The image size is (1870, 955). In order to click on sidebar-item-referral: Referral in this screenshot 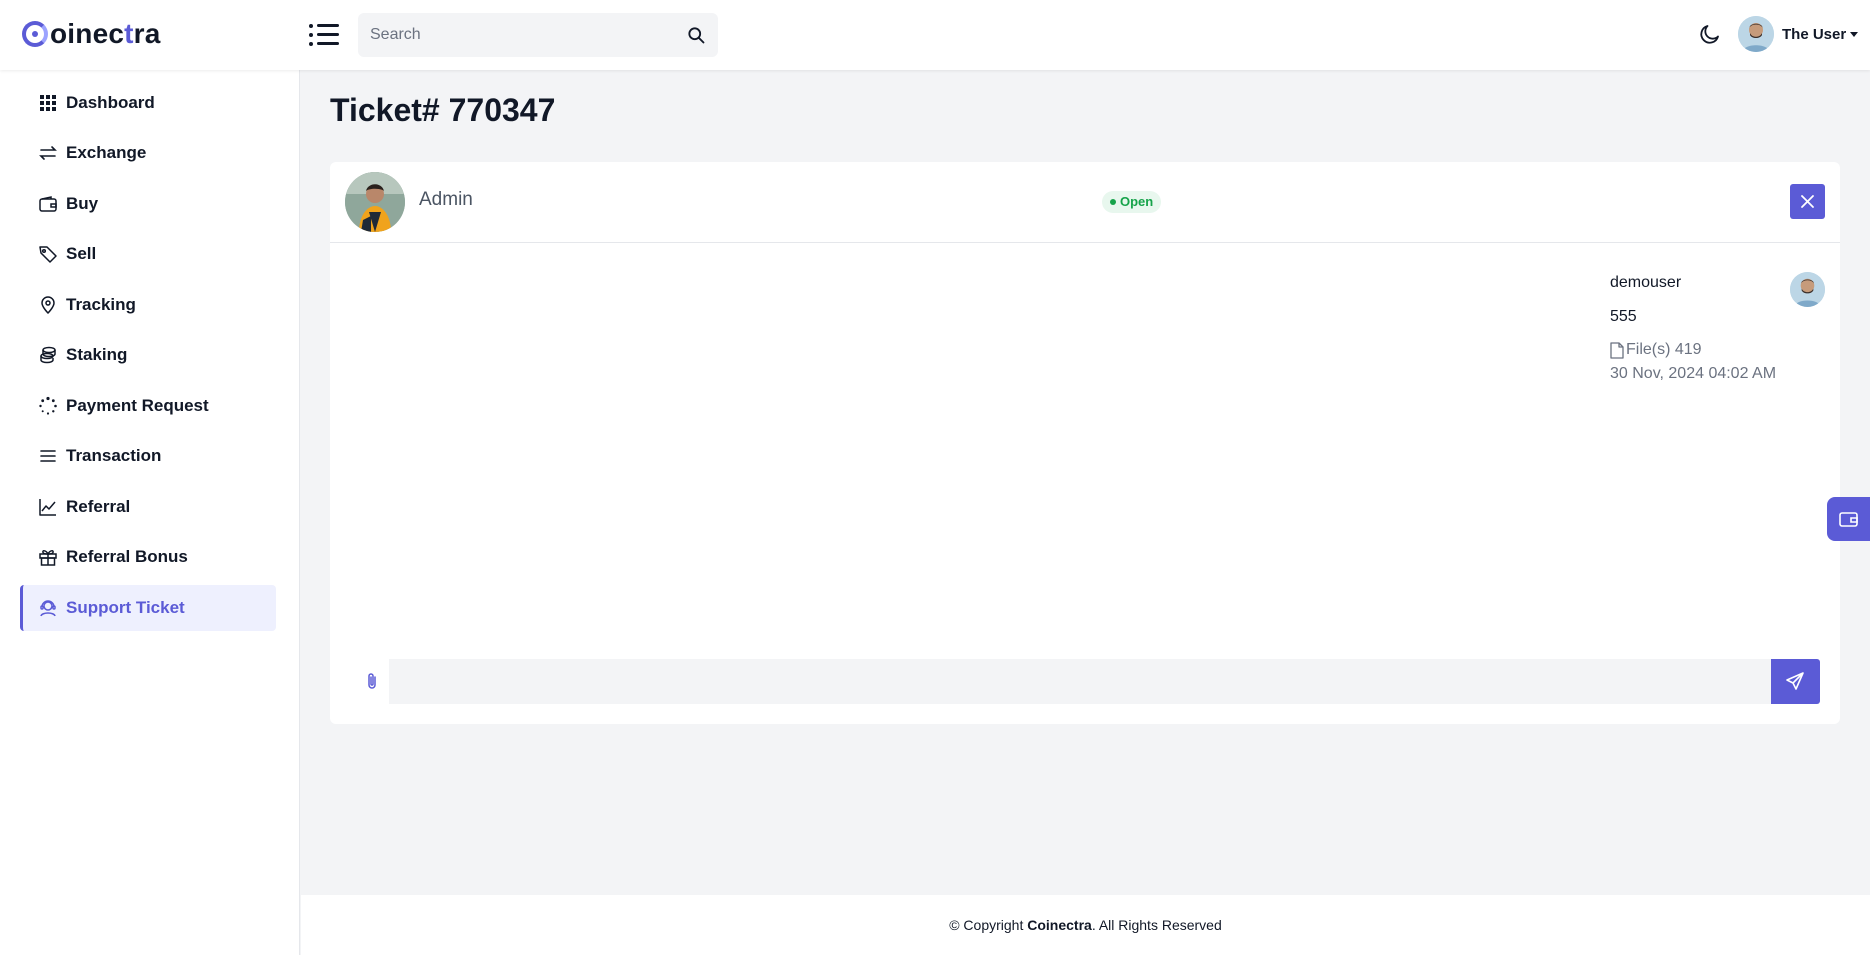, I will do `click(148, 507)`.